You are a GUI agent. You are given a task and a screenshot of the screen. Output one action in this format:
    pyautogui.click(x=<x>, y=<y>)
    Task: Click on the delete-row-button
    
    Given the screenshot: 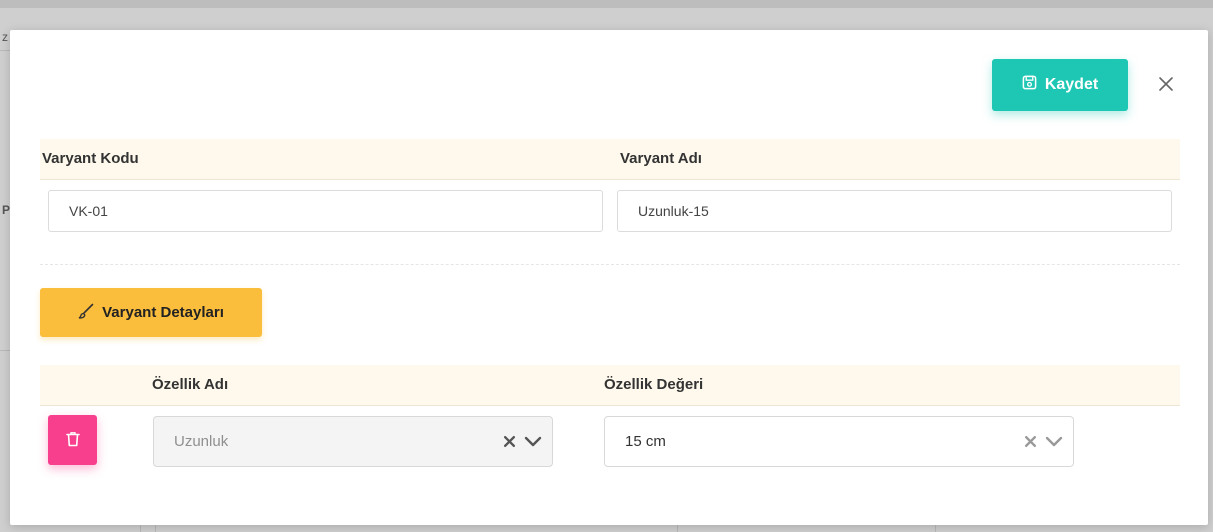 What is the action you would take?
    pyautogui.click(x=72, y=440)
    